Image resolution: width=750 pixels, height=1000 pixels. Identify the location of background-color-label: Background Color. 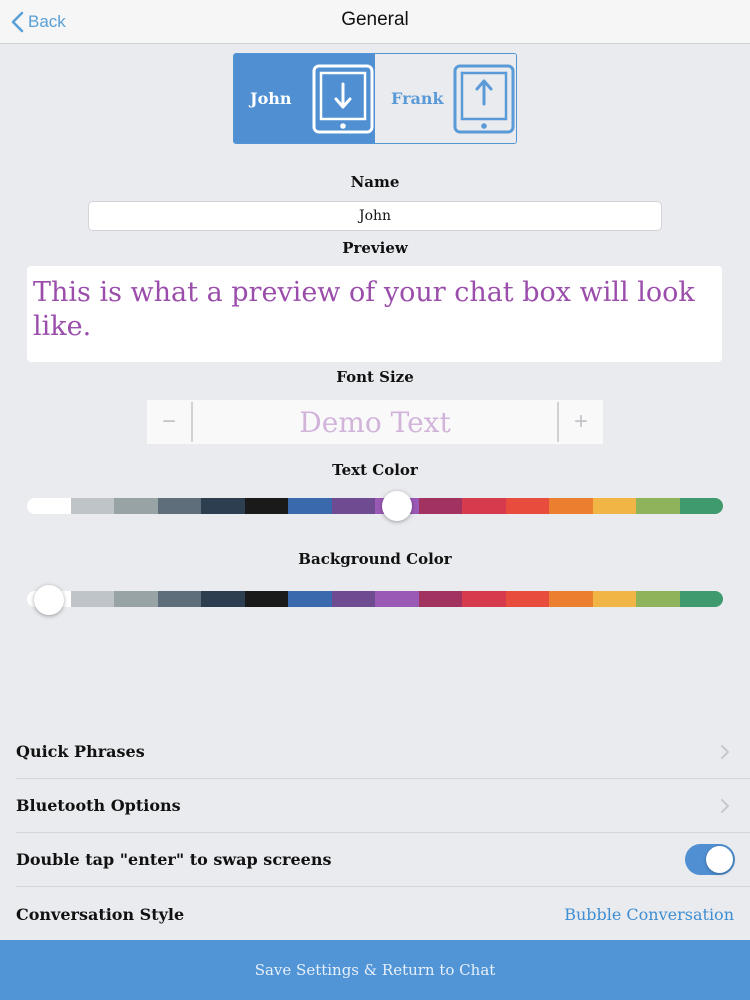
(375, 559).